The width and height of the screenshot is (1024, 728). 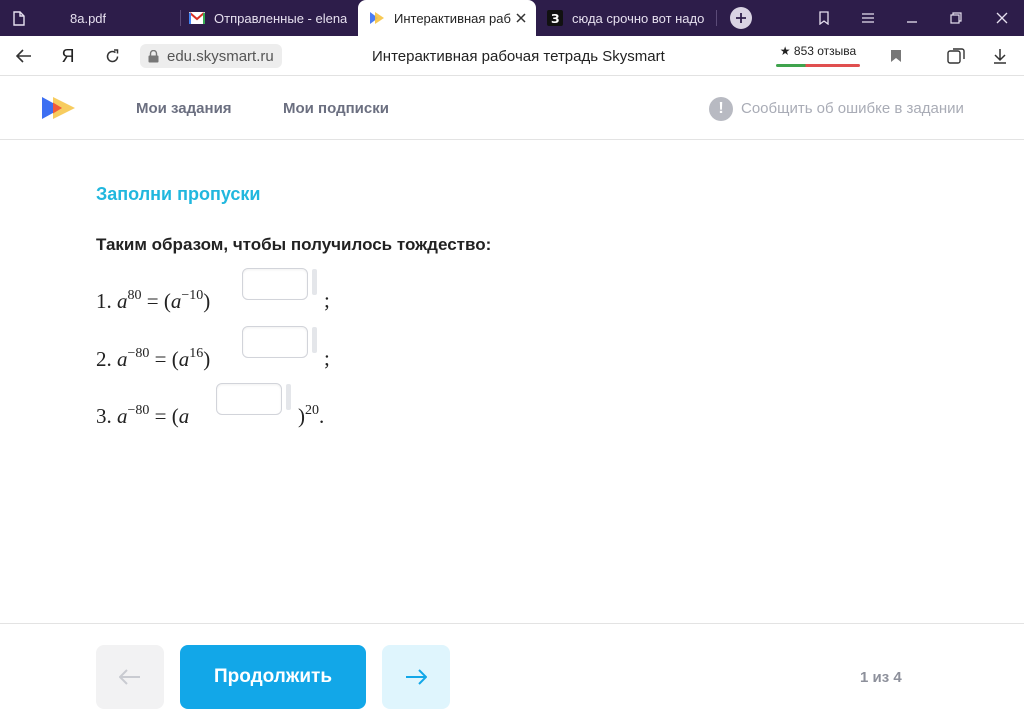 I want to click on report-error-link: ! Сообщить об ошибке в задании, so click(x=836, y=108).